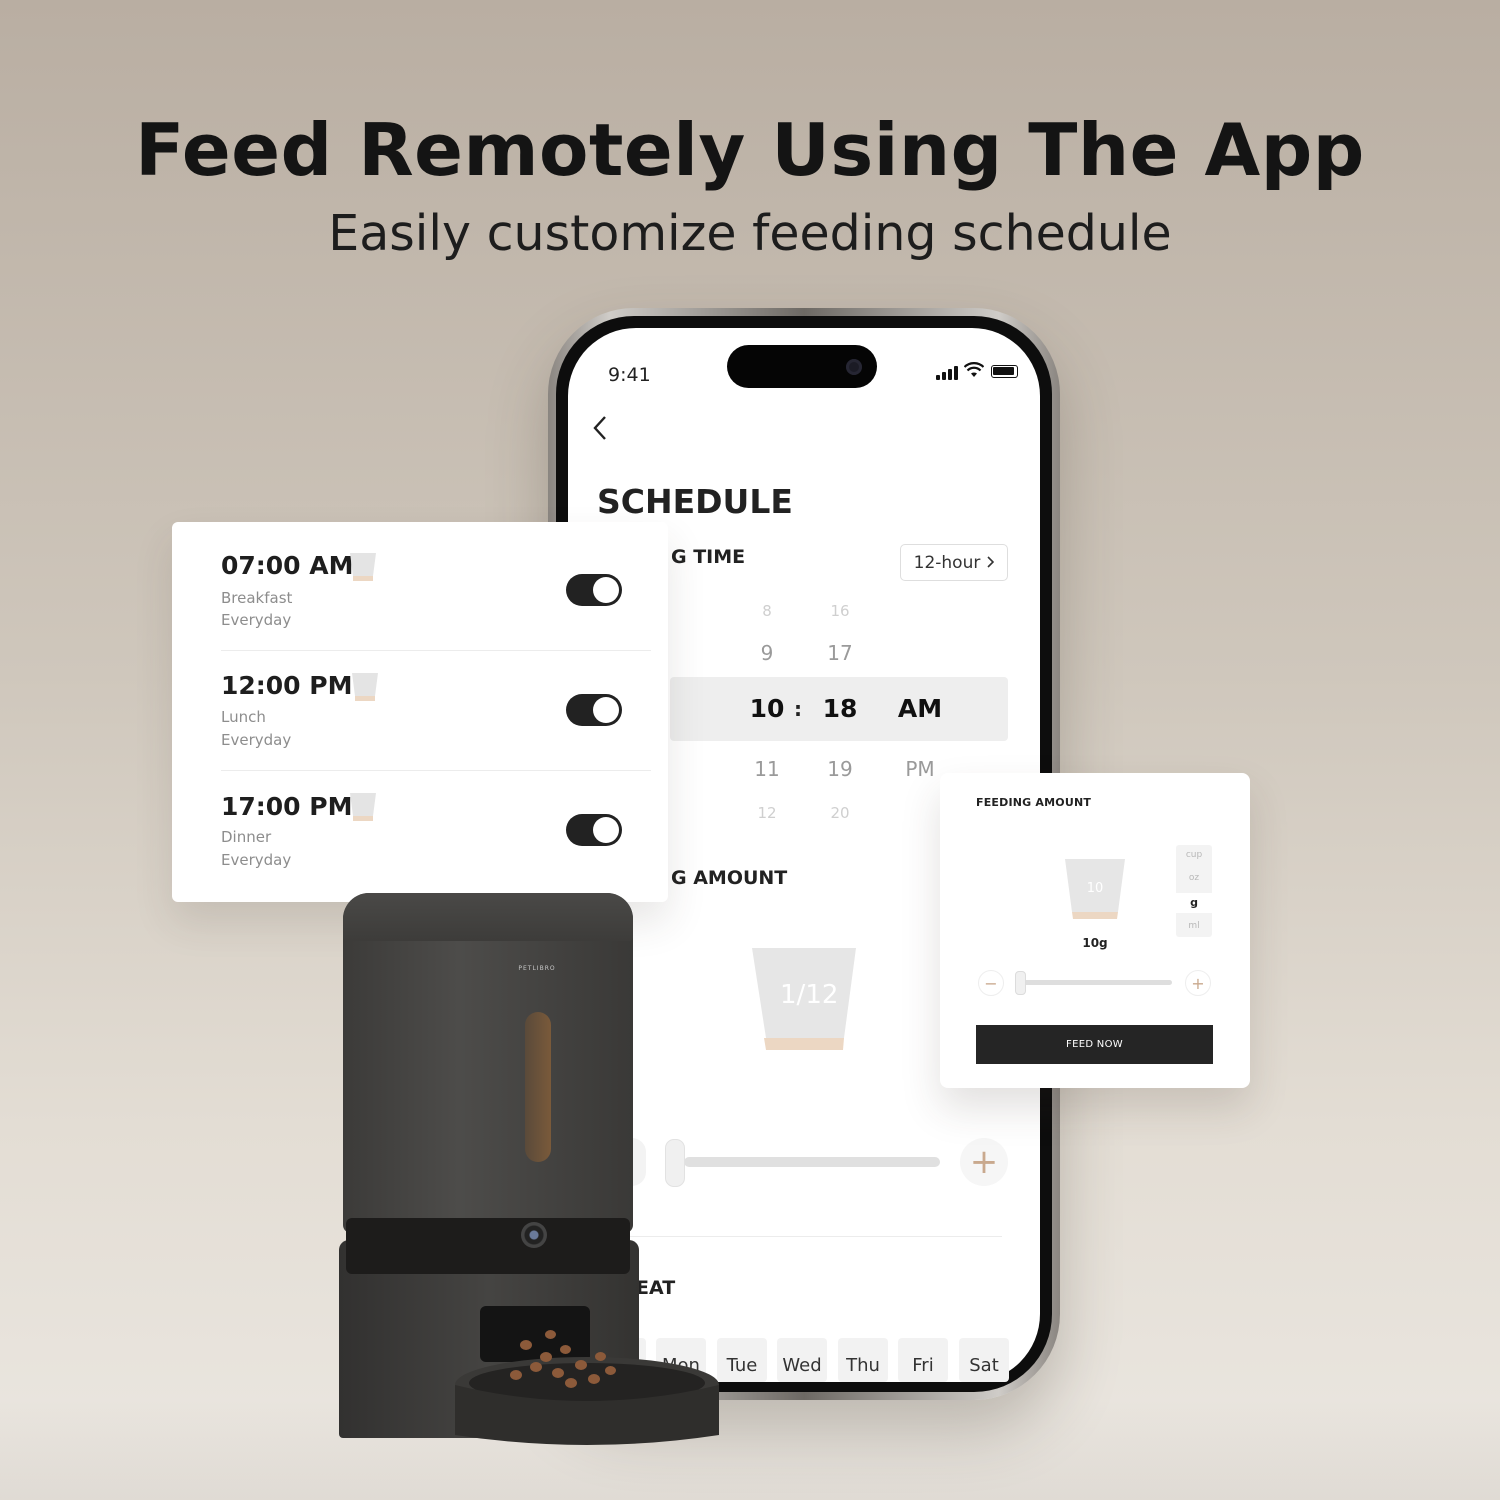  What do you see at coordinates (920, 708) in the screenshot?
I see `picker-ampm-selected: AM` at bounding box center [920, 708].